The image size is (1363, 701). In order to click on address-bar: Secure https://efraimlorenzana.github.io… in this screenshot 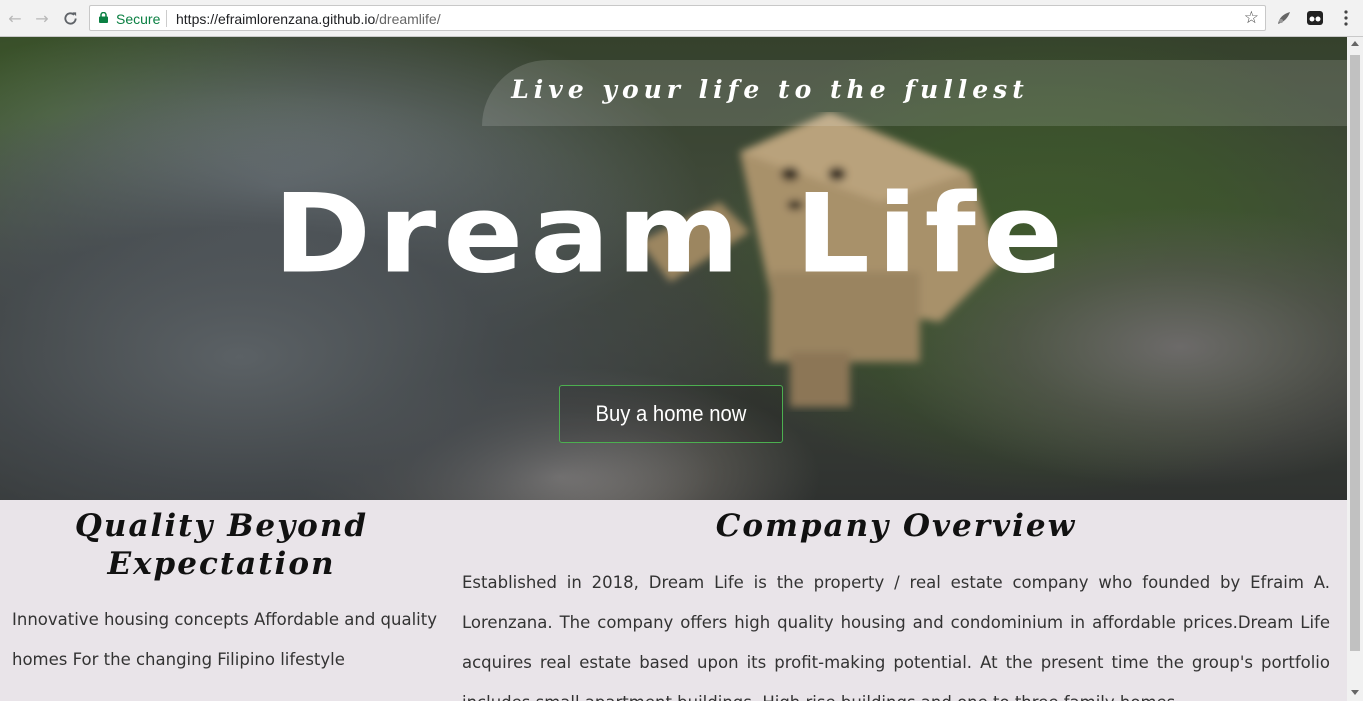, I will do `click(677, 18)`.